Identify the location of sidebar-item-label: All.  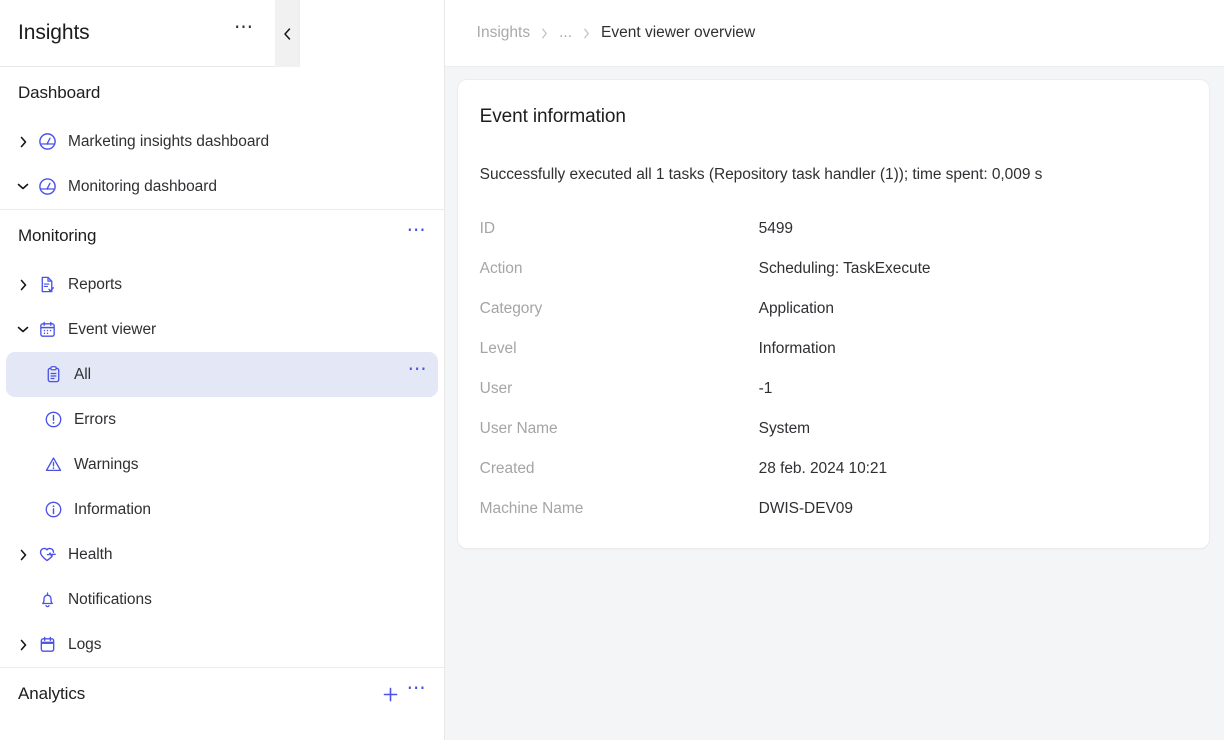
(83, 374).